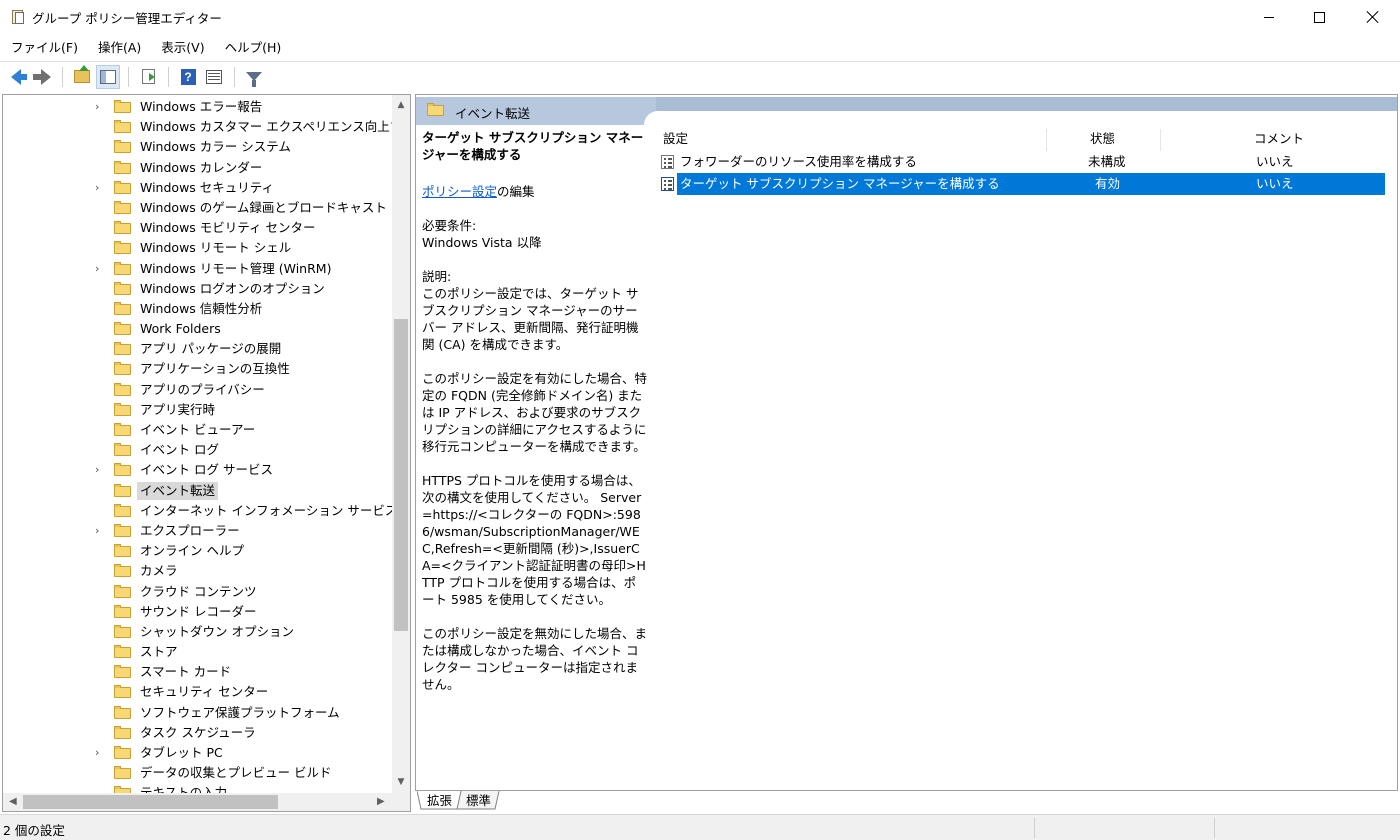  I want to click on column-header-comment: コメント, so click(1277, 140).